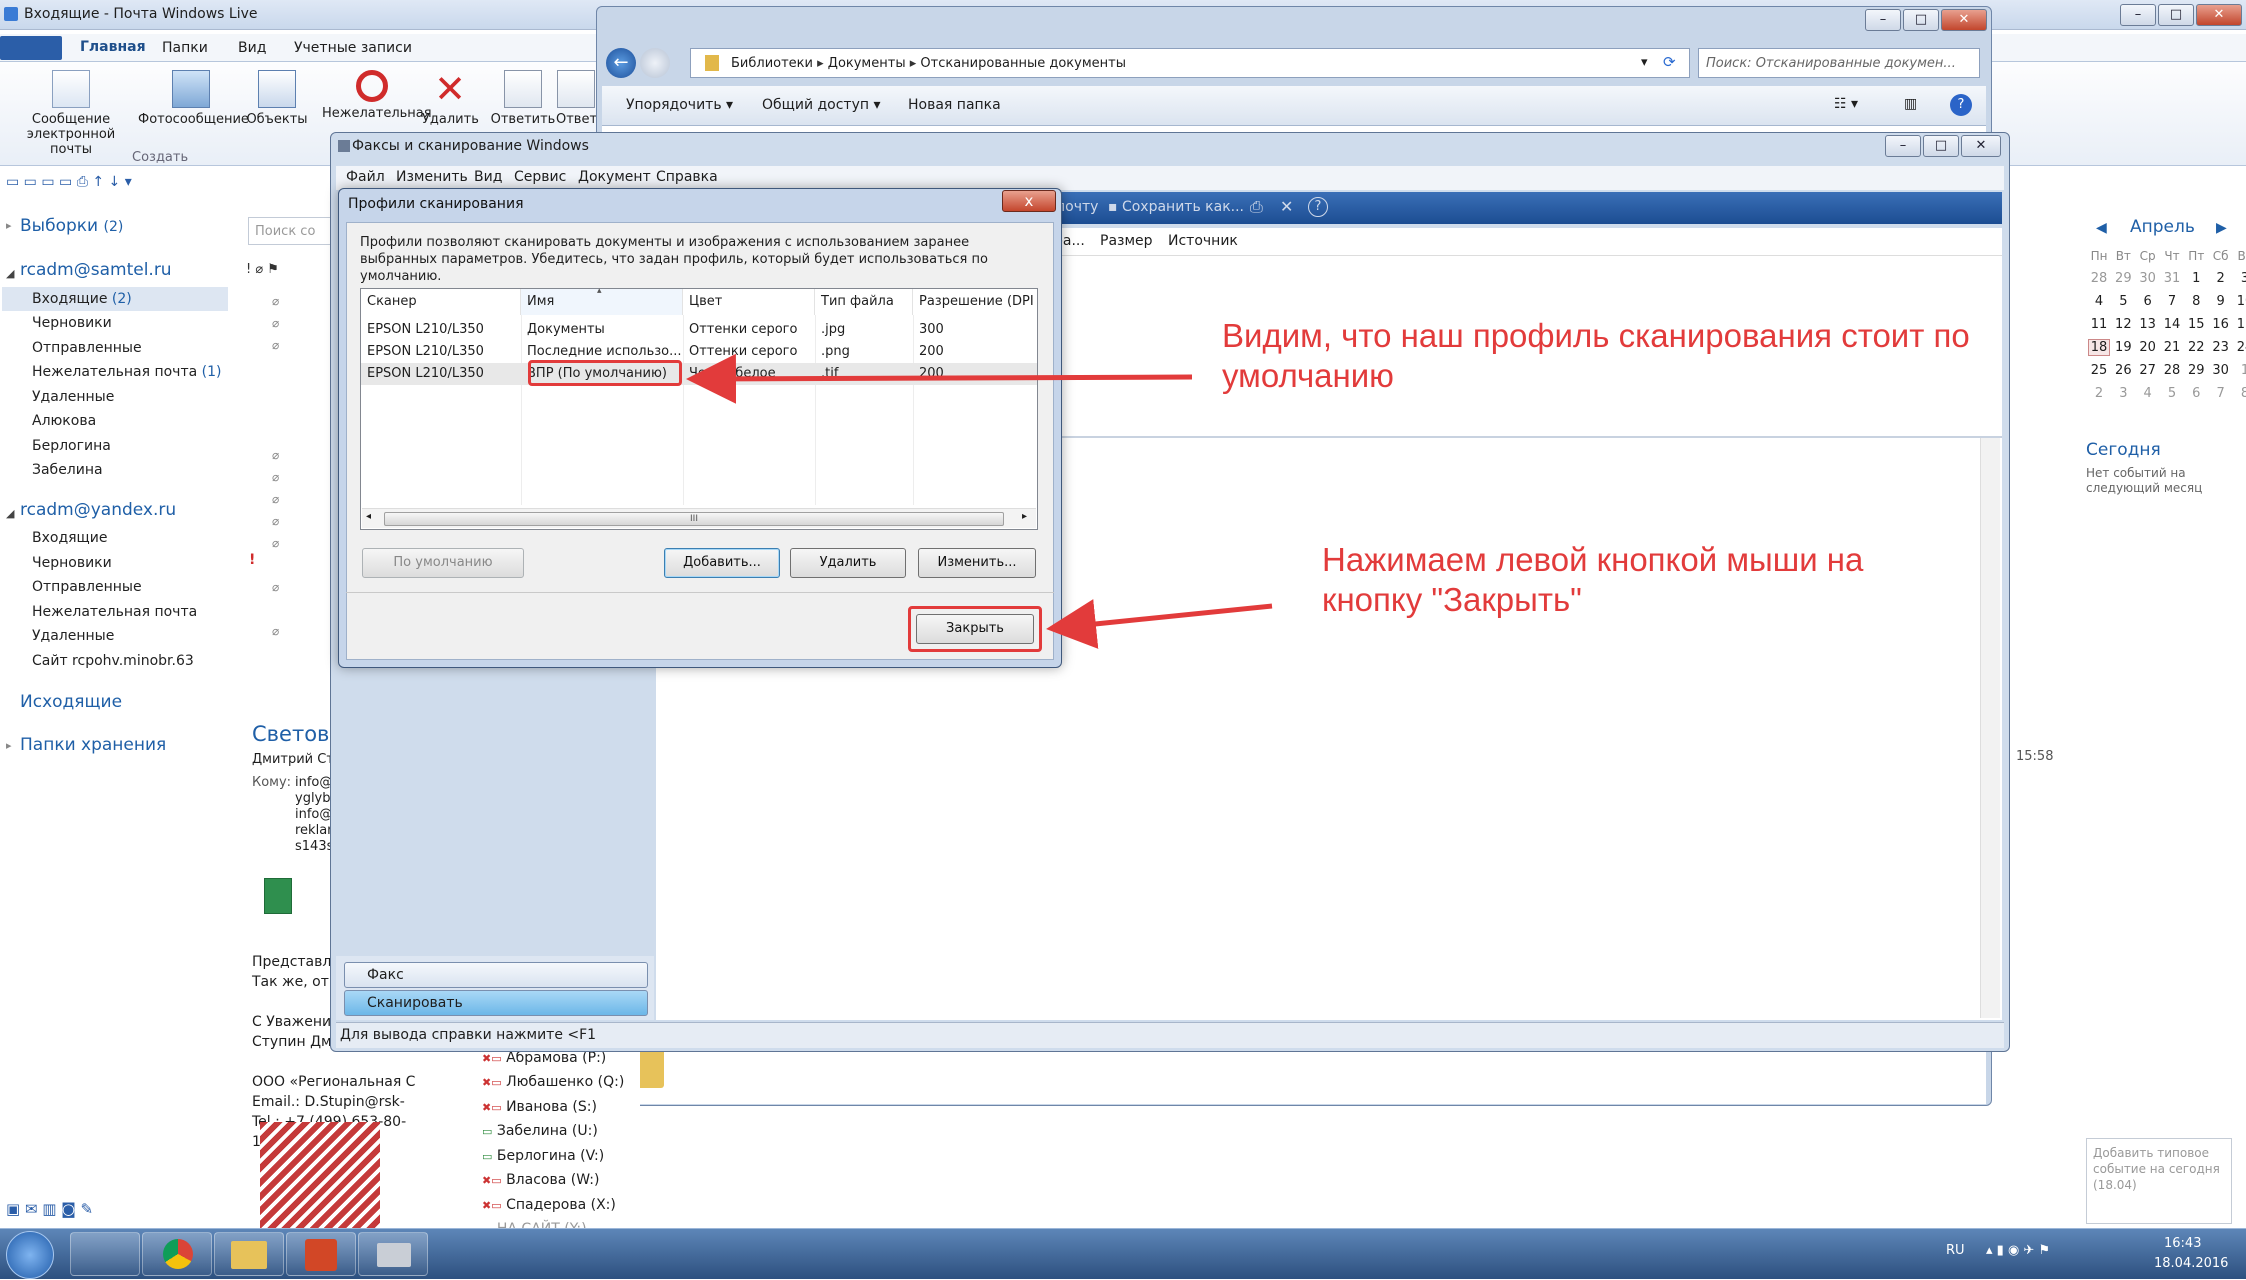  Describe the element at coordinates (105, 1254) in the screenshot. I see `taskbar-windows-live-mail` at that location.